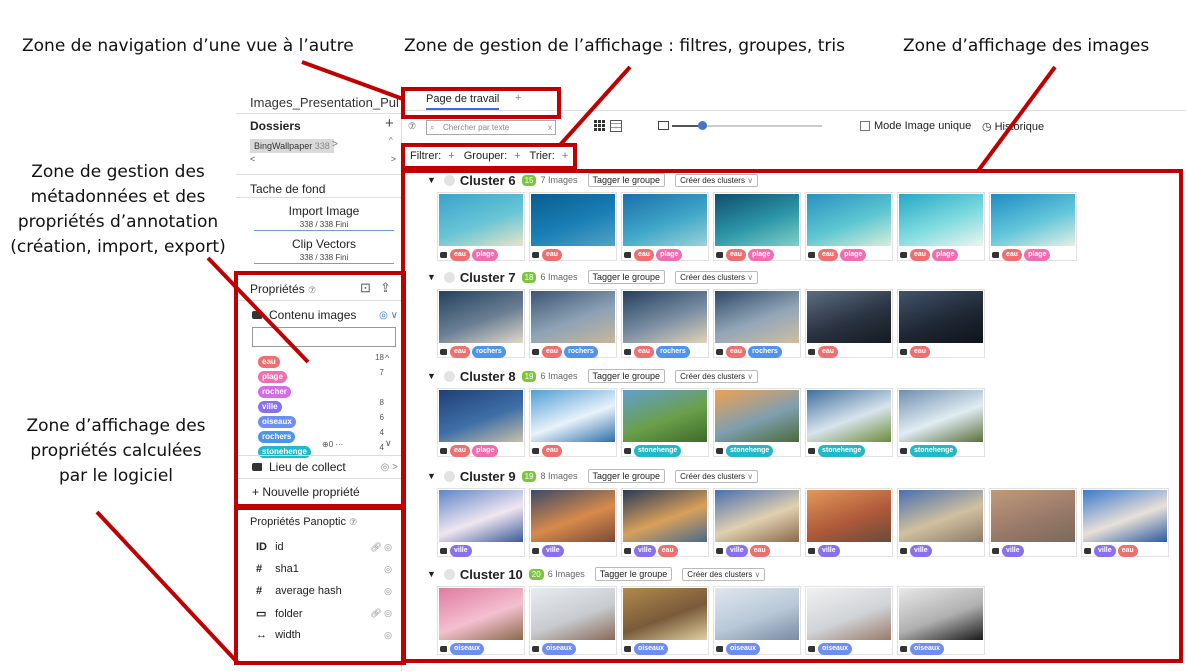 The height and width of the screenshot is (671, 1186). Describe the element at coordinates (325, 467) in the screenshot. I see `property-lieu: Lieu de collect ◎ >` at that location.